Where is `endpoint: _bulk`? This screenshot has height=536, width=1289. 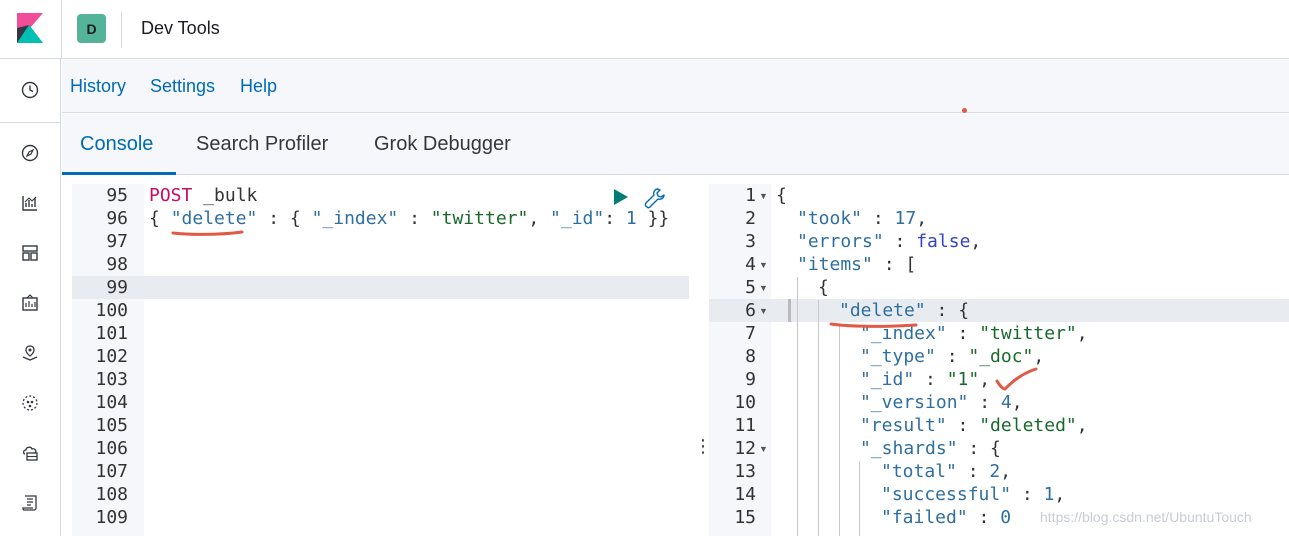 endpoint: _bulk is located at coordinates (230, 195).